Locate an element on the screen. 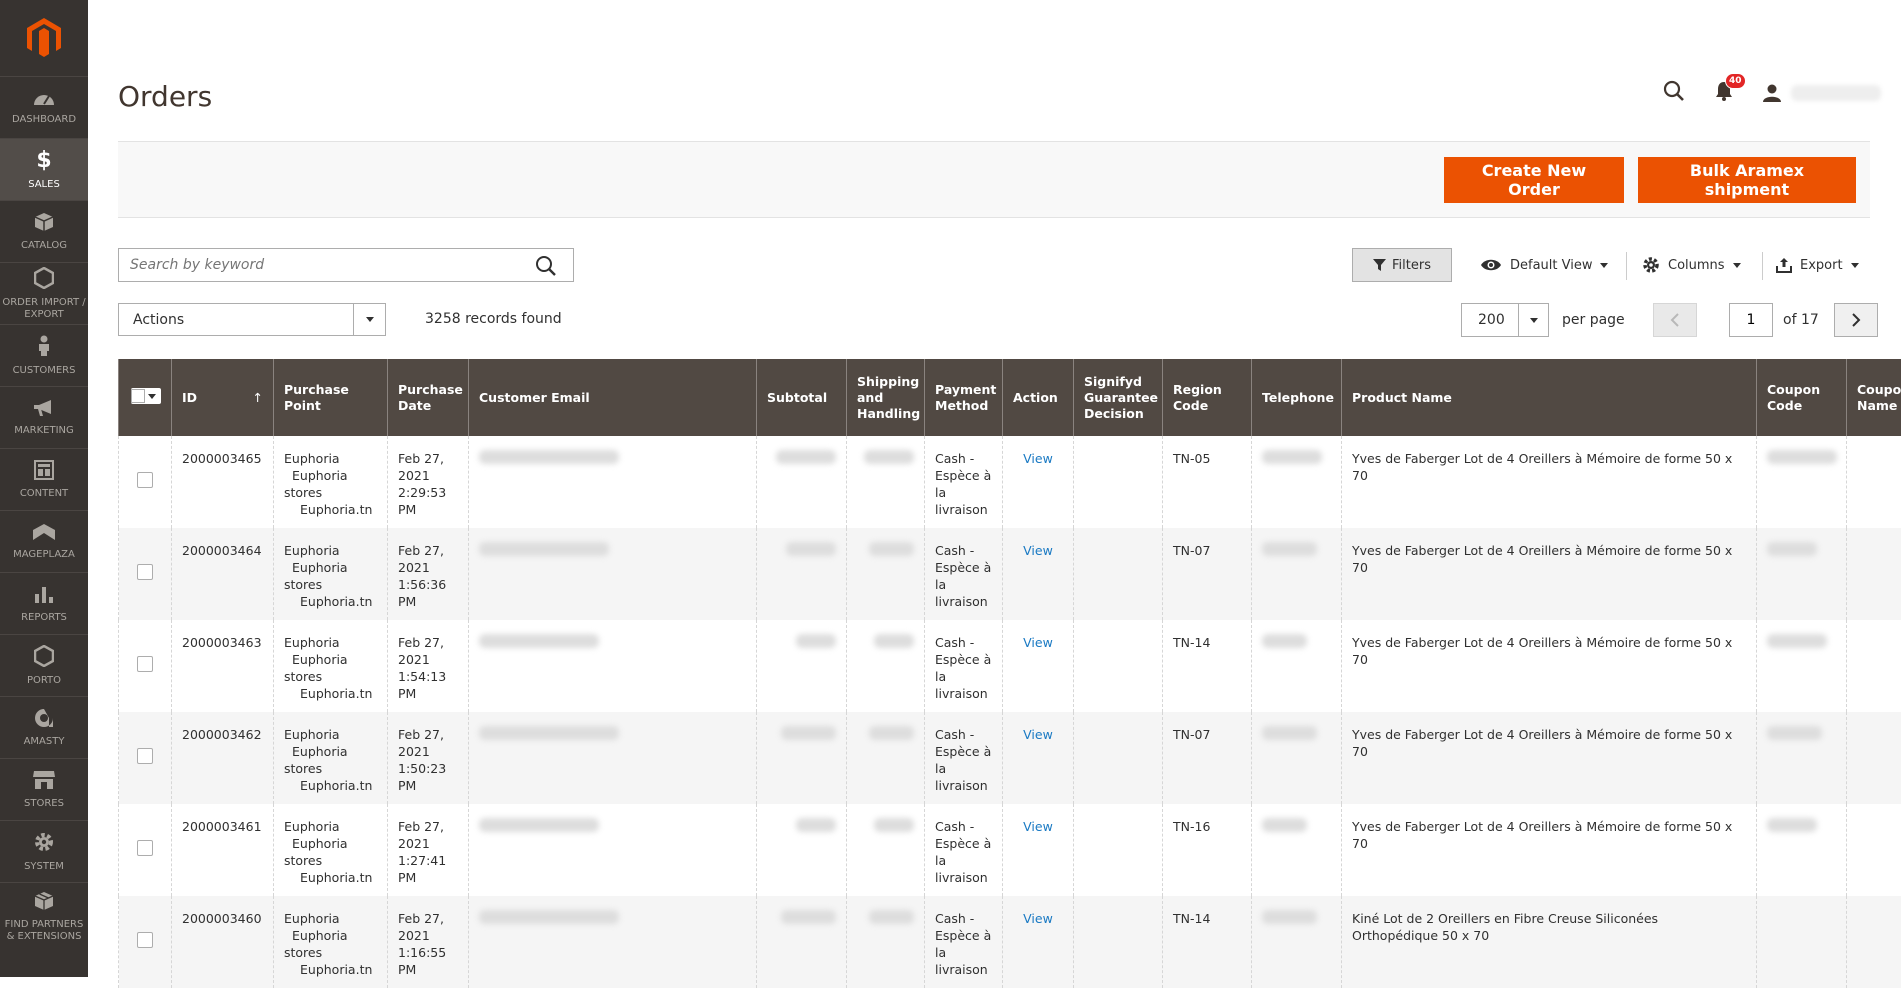 The image size is (1901, 988). sidebar-item-reports: REPORTS is located at coordinates (44, 603).